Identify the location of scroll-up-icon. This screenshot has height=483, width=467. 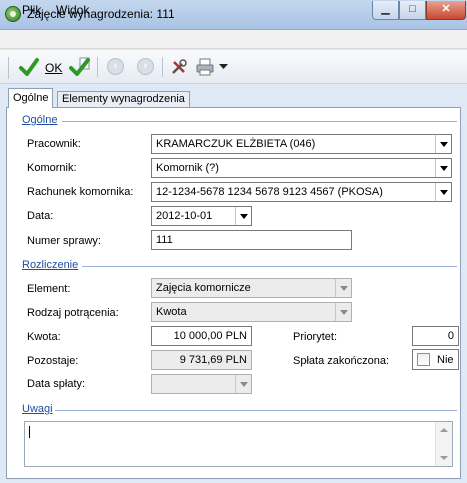
(444, 430).